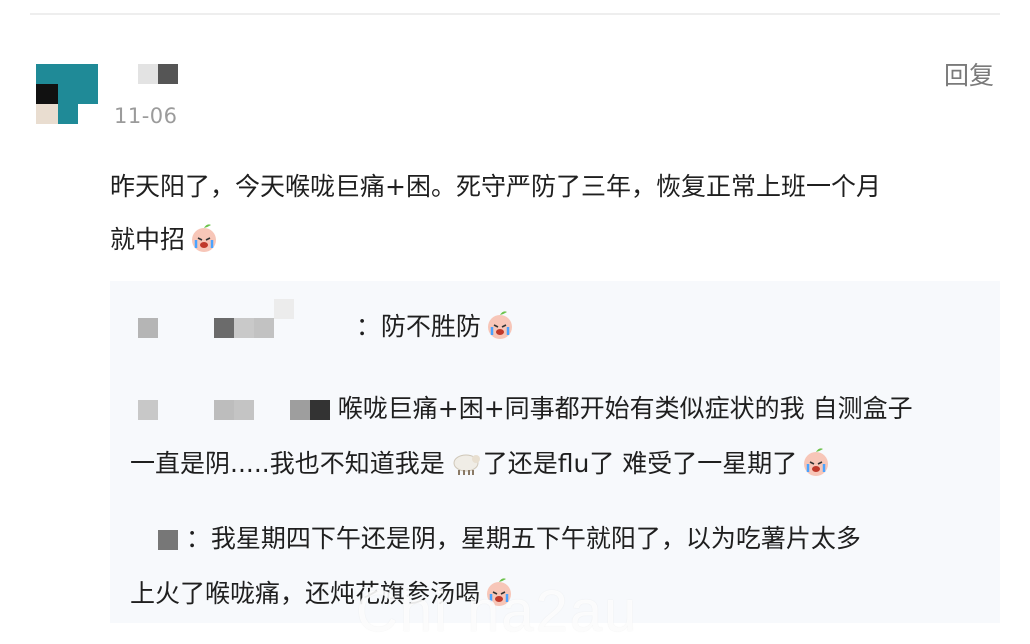 This screenshot has width=1030, height=644. I want to click on comment-date: 11-06, so click(146, 116).